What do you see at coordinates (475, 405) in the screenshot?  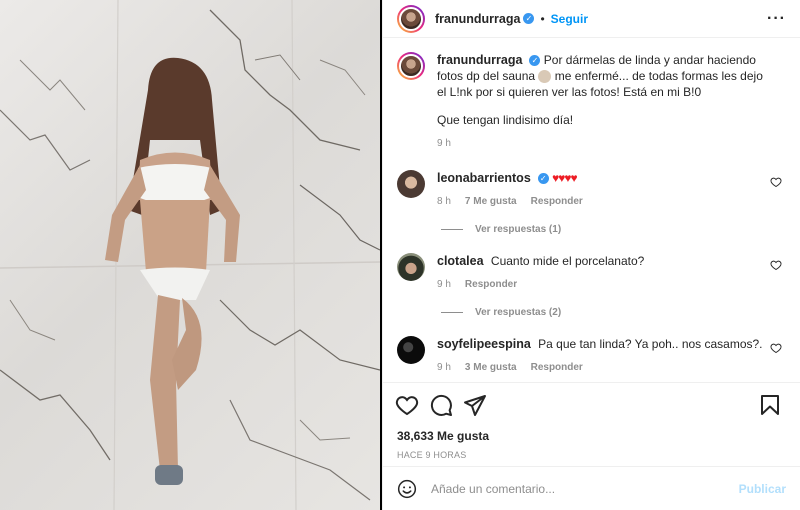 I see `share-icon` at bounding box center [475, 405].